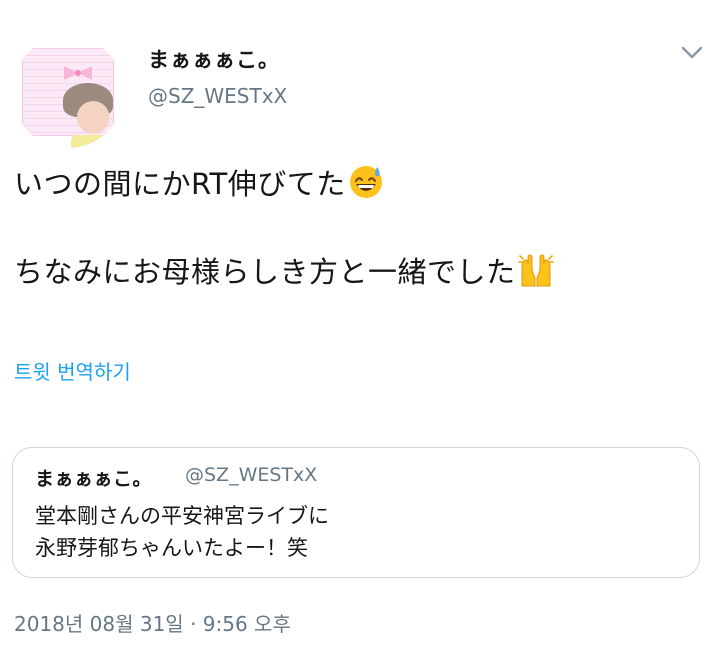 This screenshot has height=647, width=720. What do you see at coordinates (68, 98) in the screenshot?
I see `avatar-image` at bounding box center [68, 98].